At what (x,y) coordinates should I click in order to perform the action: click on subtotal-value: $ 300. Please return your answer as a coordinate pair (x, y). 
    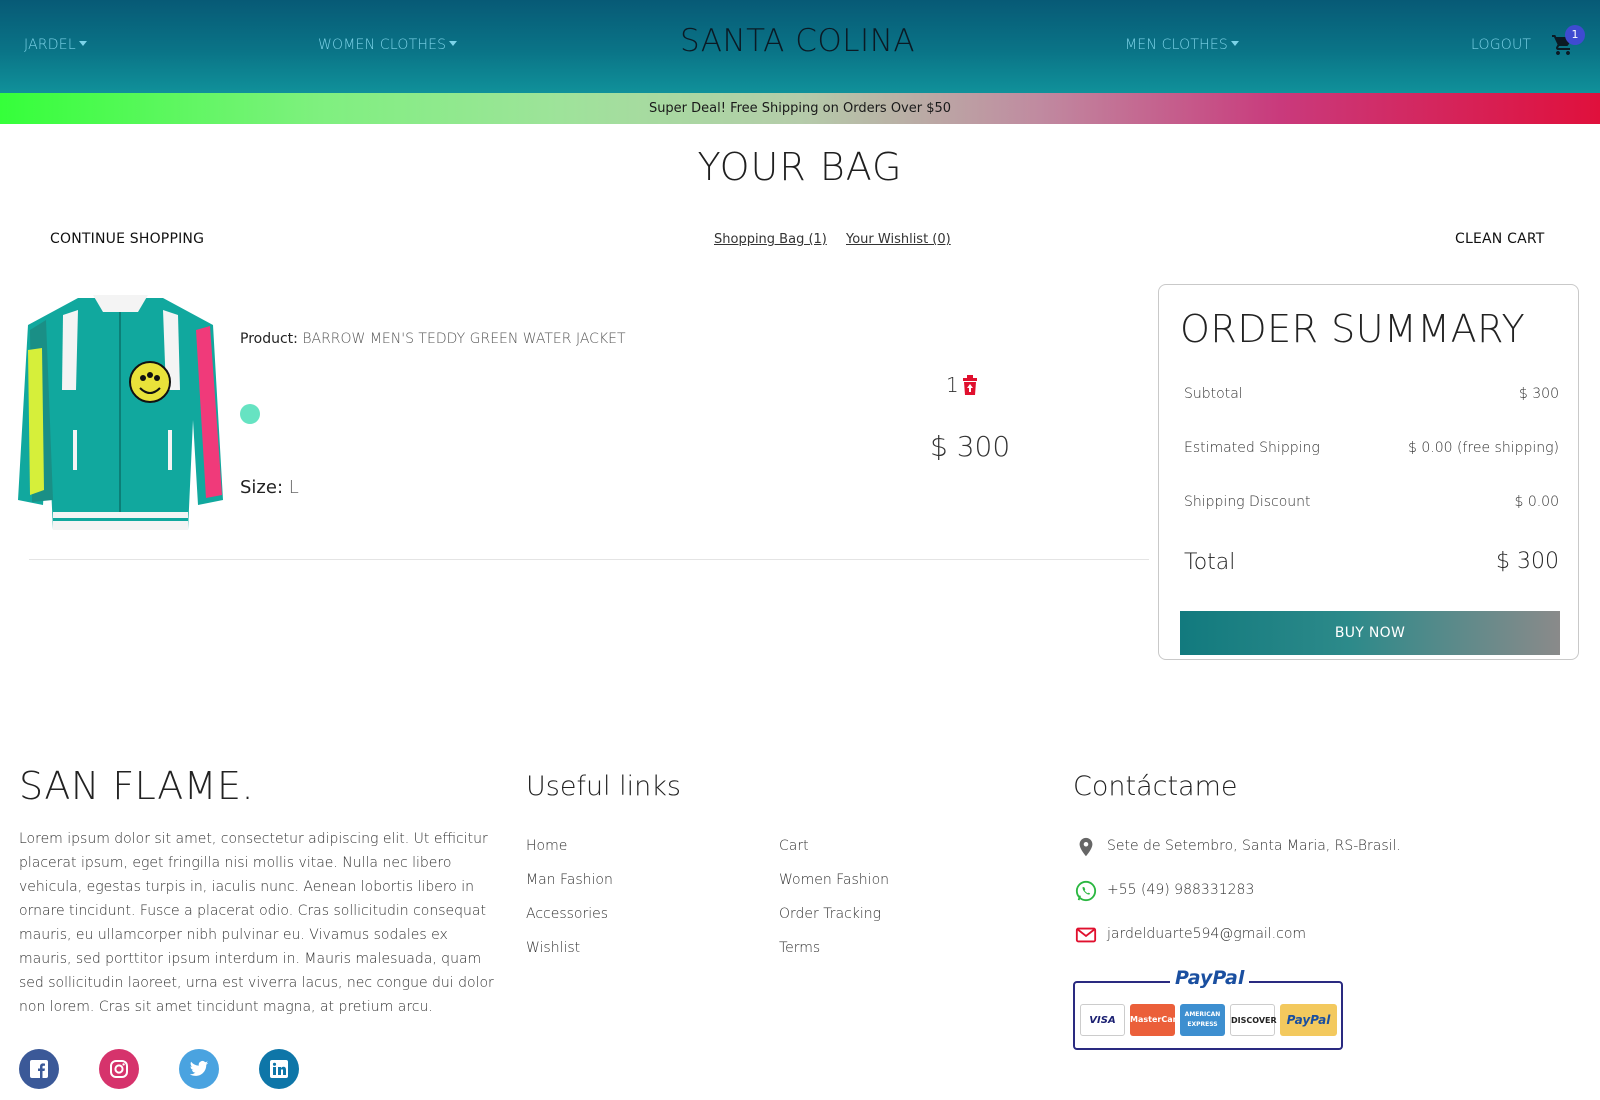
    Looking at the image, I should click on (1538, 394).